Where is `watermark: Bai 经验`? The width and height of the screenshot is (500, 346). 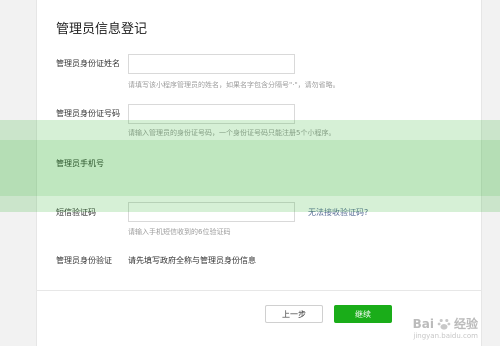
watermark: Bai 经验 is located at coordinates (445, 323).